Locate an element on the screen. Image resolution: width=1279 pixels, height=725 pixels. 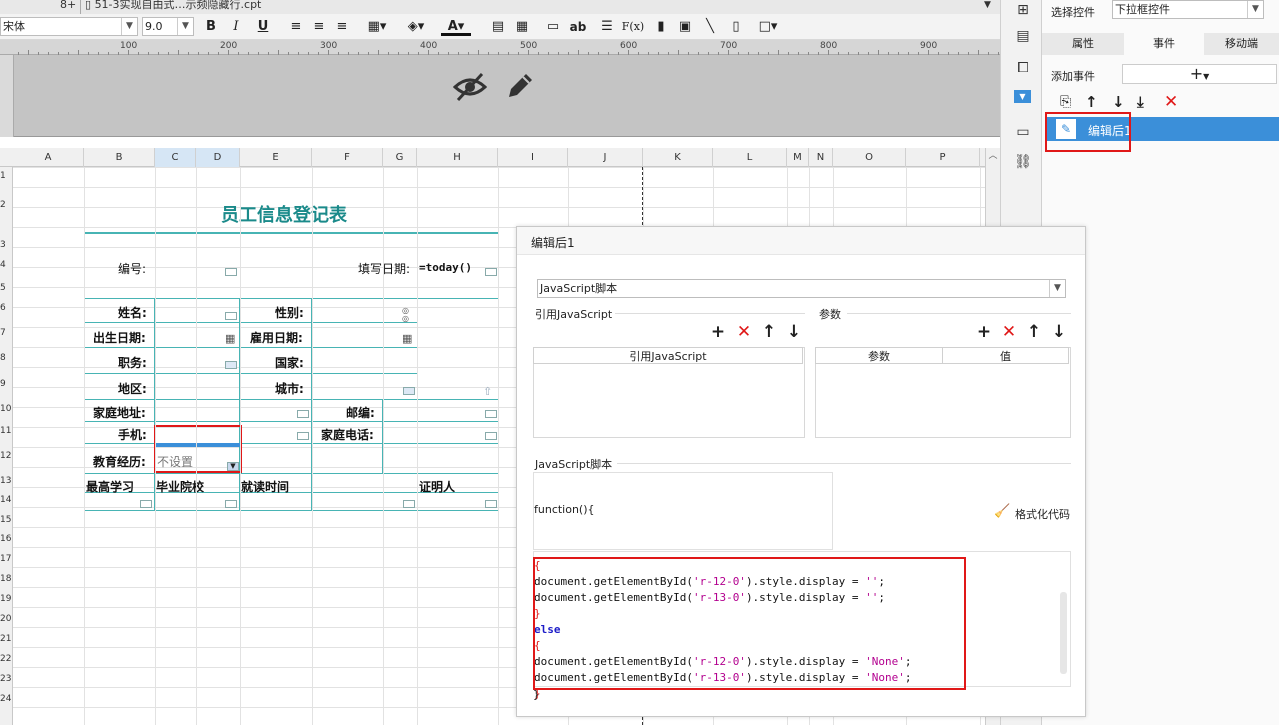
tab-new: 8+ is located at coordinates (66, 7).